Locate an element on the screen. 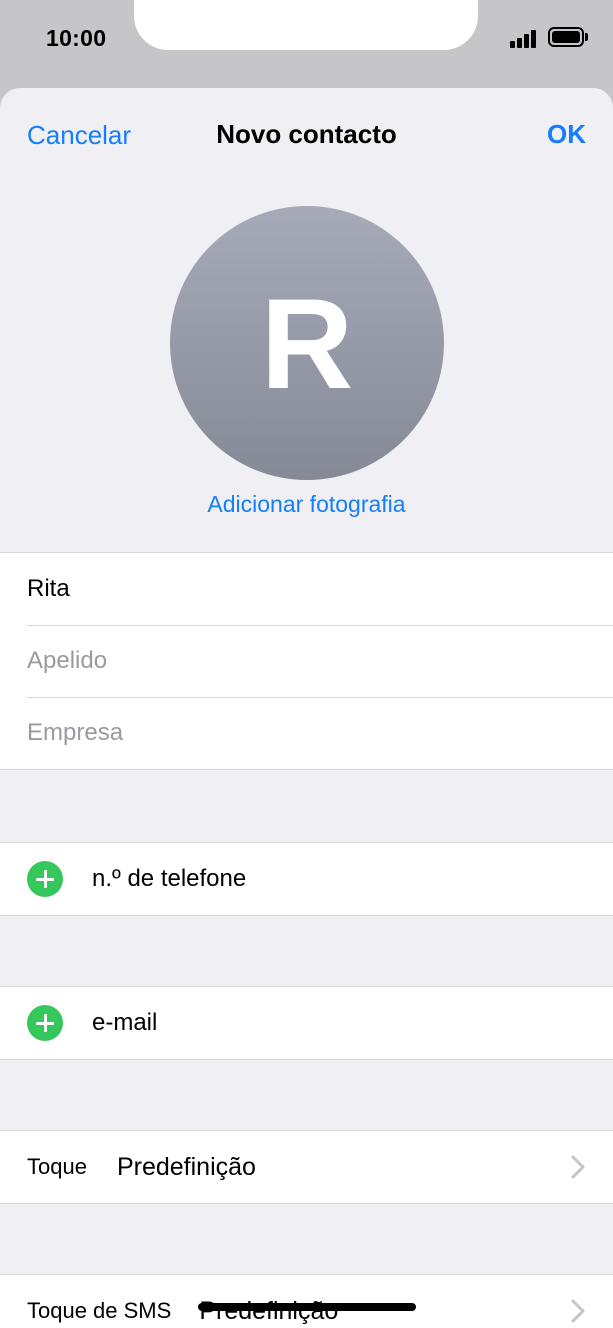 The height and width of the screenshot is (1328, 613). sms-tone-group: Toque de SMS Predefinição is located at coordinates (306, 1301).